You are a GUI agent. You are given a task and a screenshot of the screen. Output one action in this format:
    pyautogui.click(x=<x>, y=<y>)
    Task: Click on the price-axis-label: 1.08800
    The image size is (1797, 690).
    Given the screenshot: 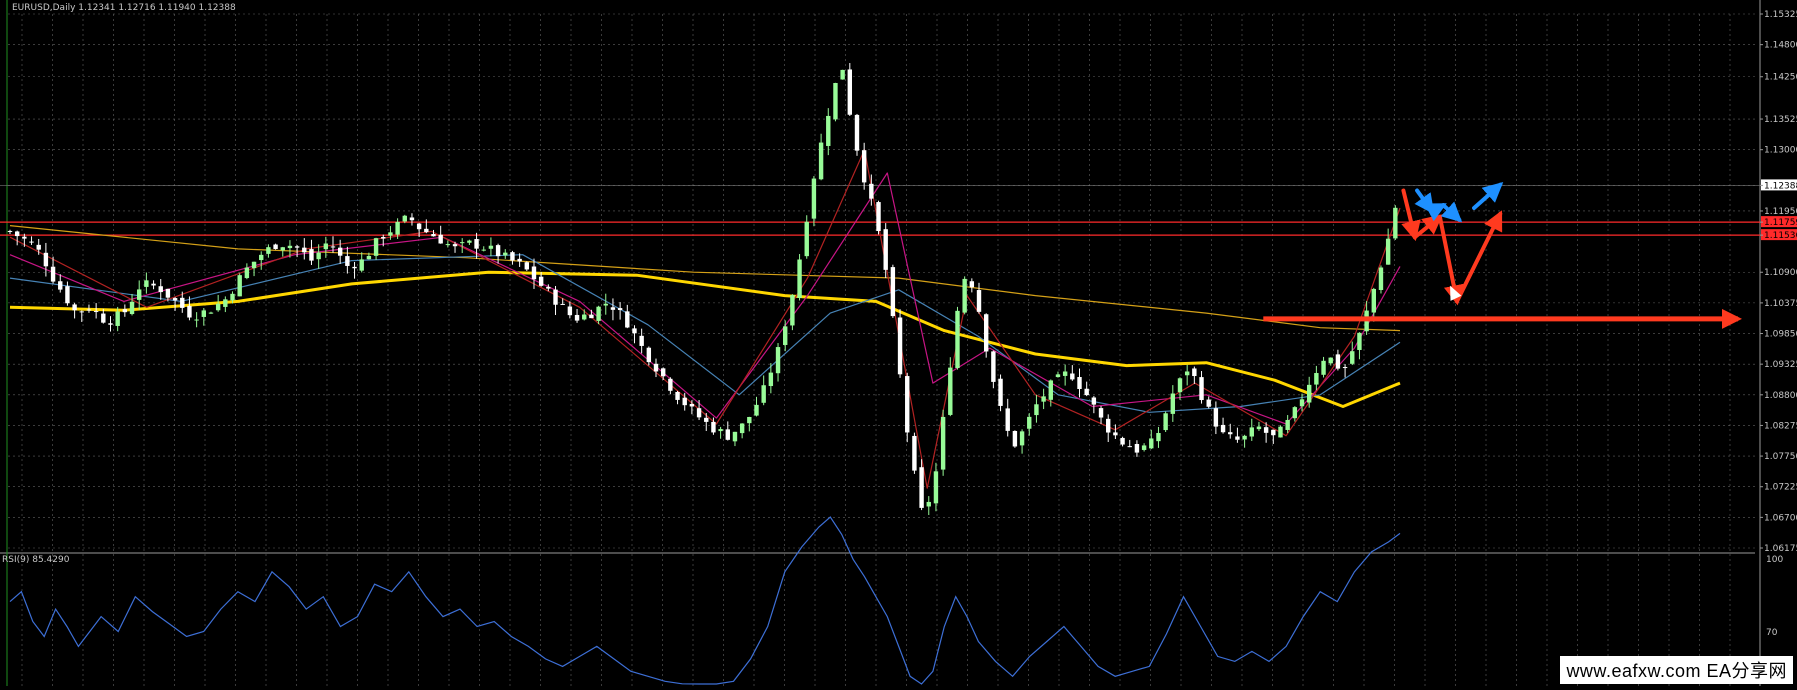 What is the action you would take?
    pyautogui.click(x=1780, y=396)
    